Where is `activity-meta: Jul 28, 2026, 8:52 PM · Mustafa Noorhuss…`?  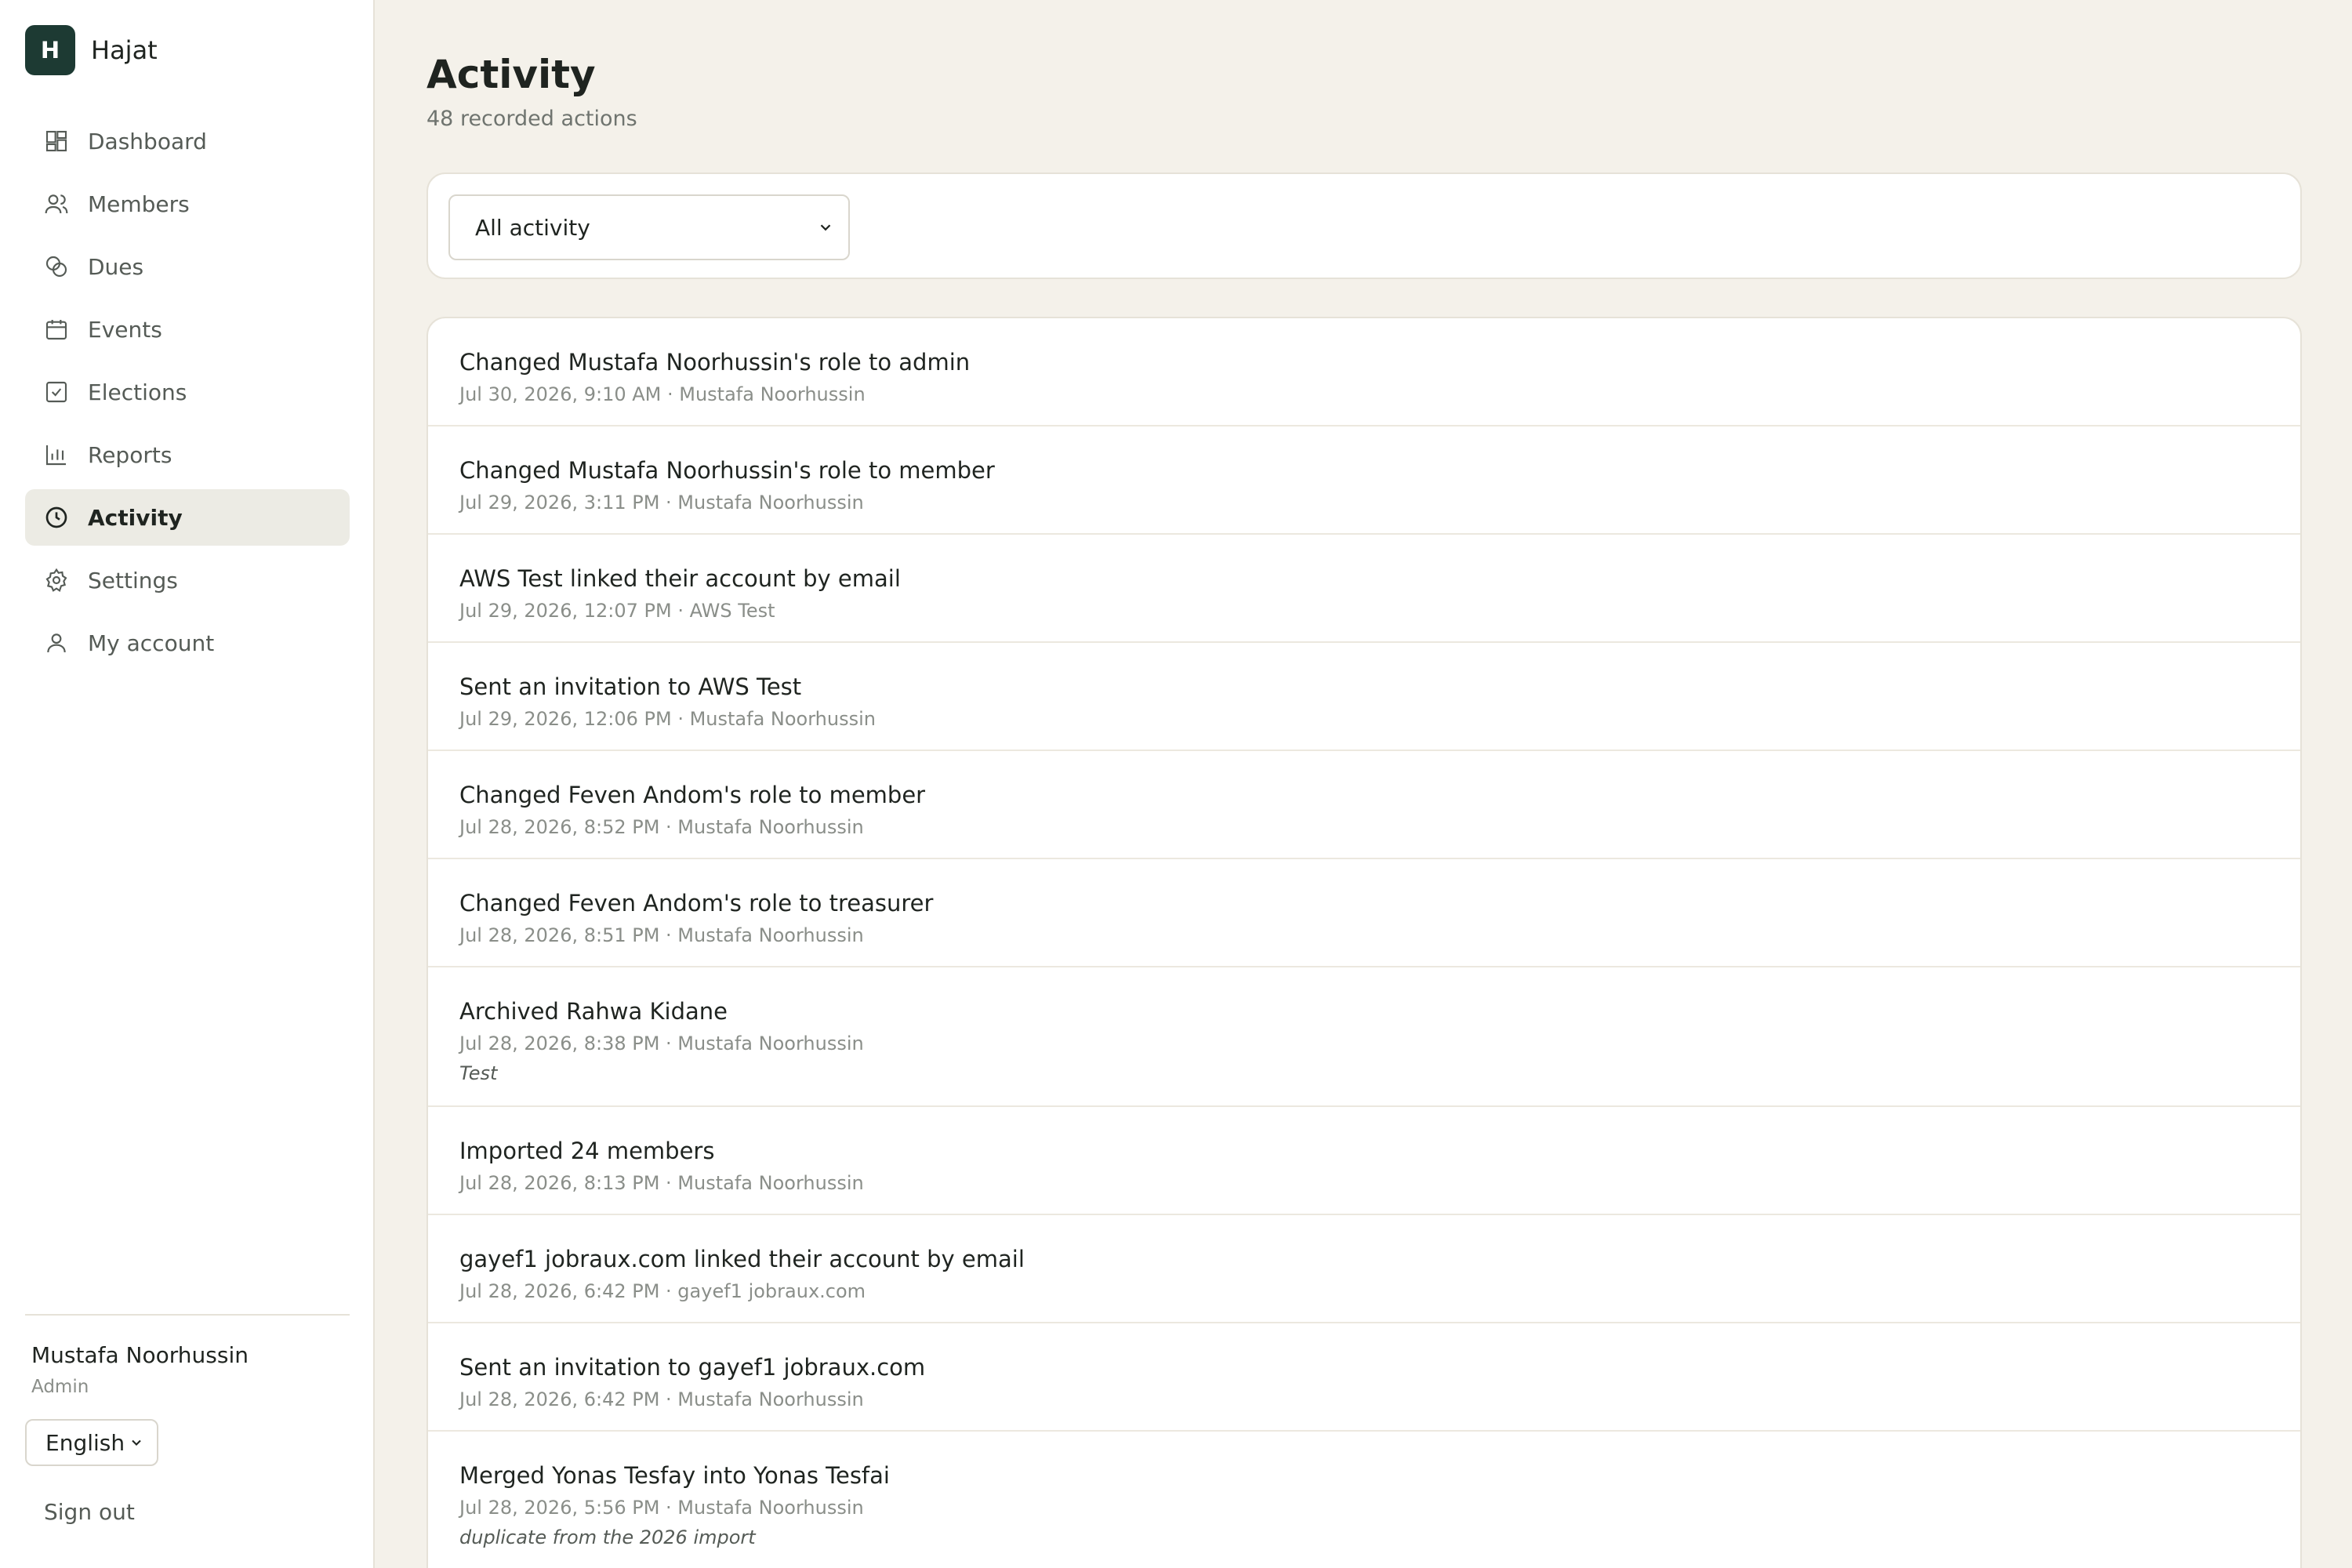
activity-meta: Jul 28, 2026, 8:52 PM · Mustafa Noorhuss… is located at coordinates (661, 827).